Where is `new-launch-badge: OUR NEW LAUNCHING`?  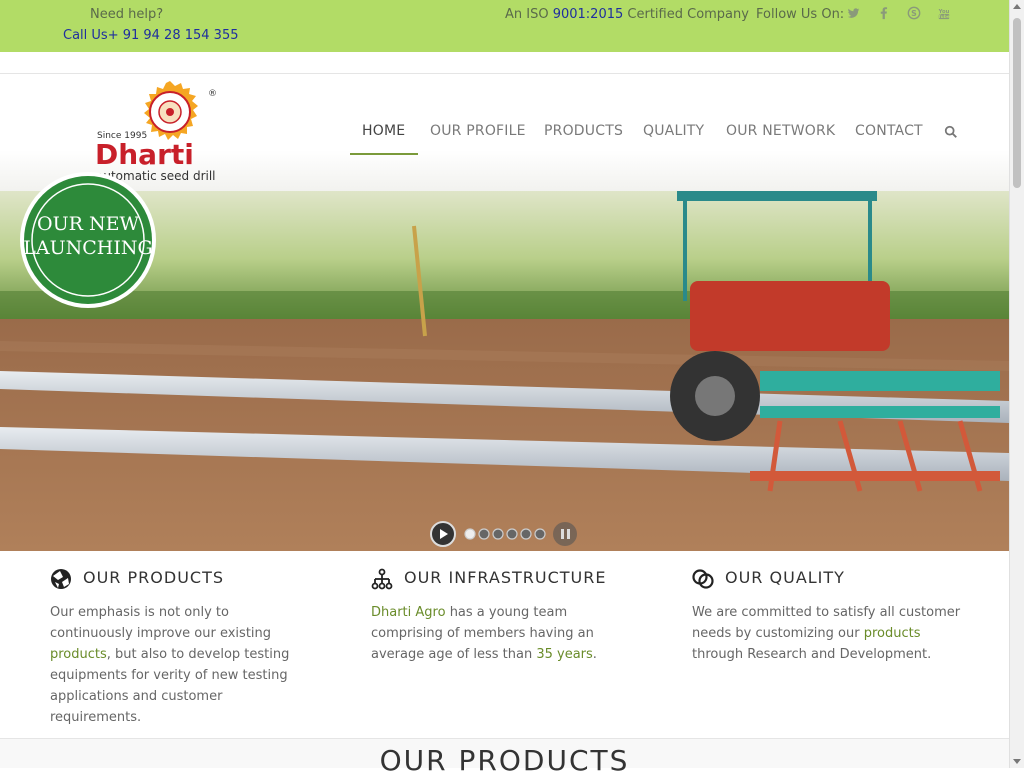
new-launch-badge: OUR NEW LAUNCHING is located at coordinates (88, 240).